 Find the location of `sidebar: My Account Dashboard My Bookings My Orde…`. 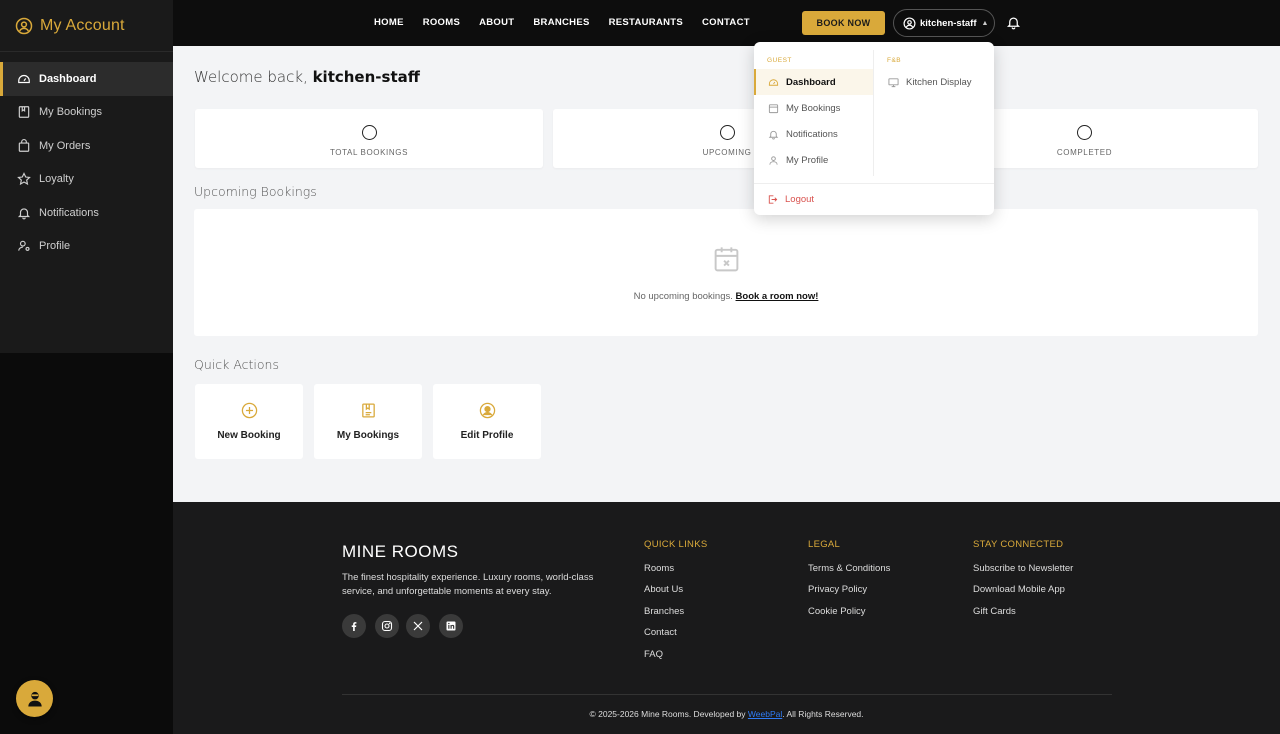

sidebar: My Account Dashboard My Bookings My Orde… is located at coordinates (86, 367).